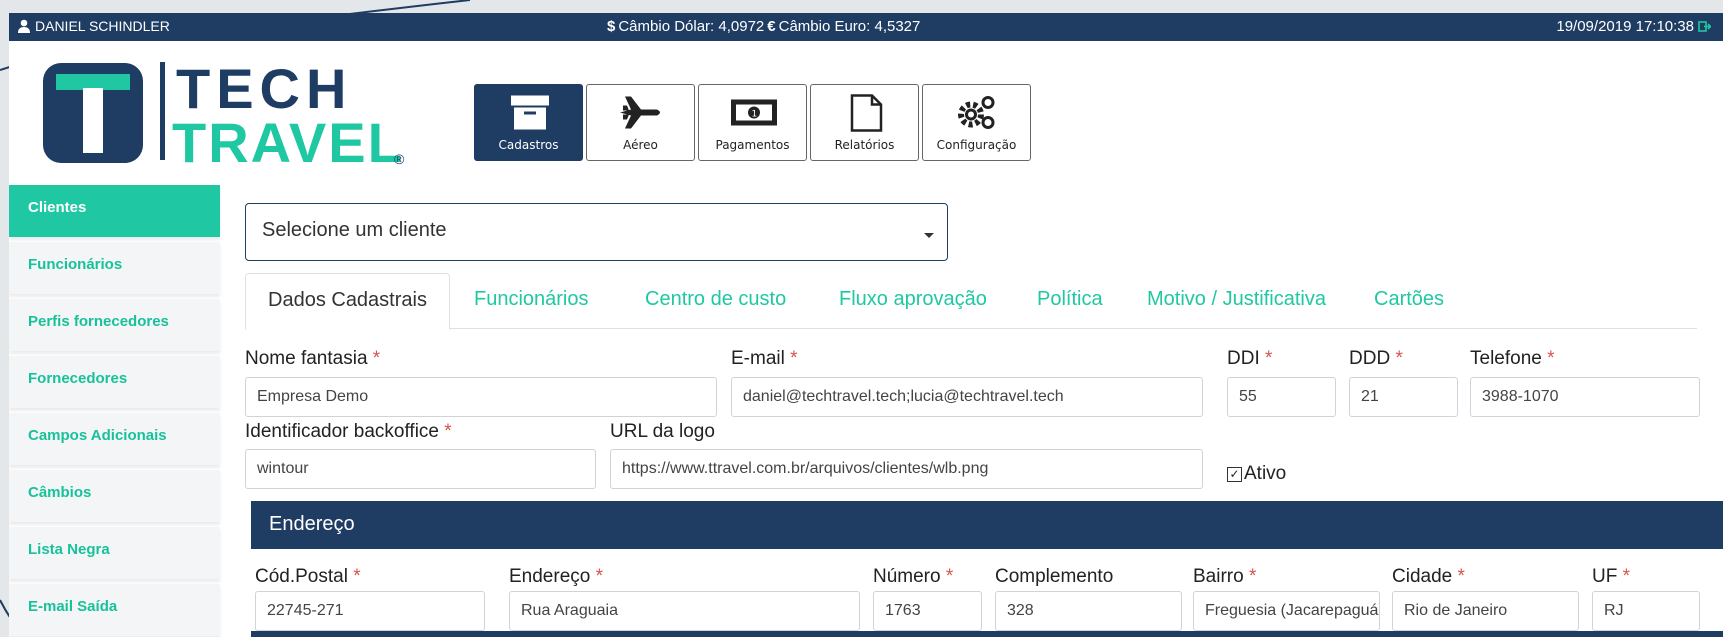 This screenshot has height=637, width=1723. I want to click on email-label: E-mail *, so click(764, 358).